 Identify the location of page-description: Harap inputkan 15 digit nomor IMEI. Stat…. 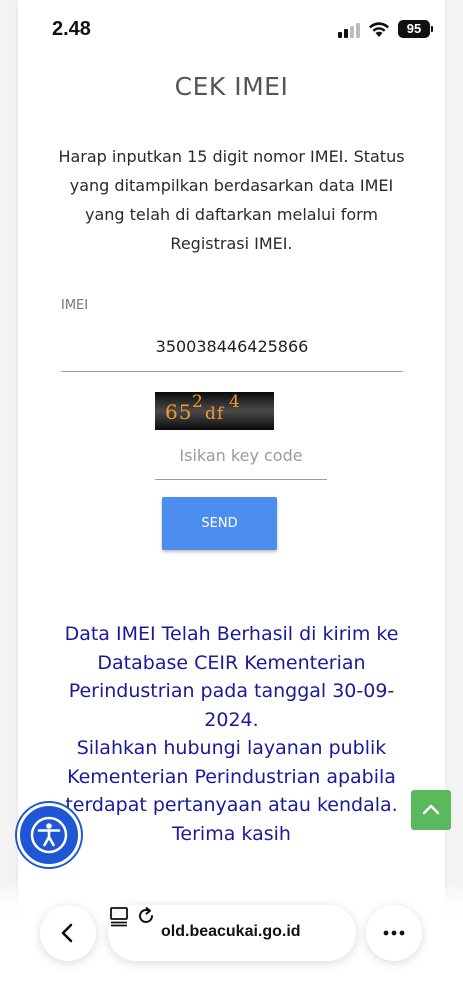
(231, 200).